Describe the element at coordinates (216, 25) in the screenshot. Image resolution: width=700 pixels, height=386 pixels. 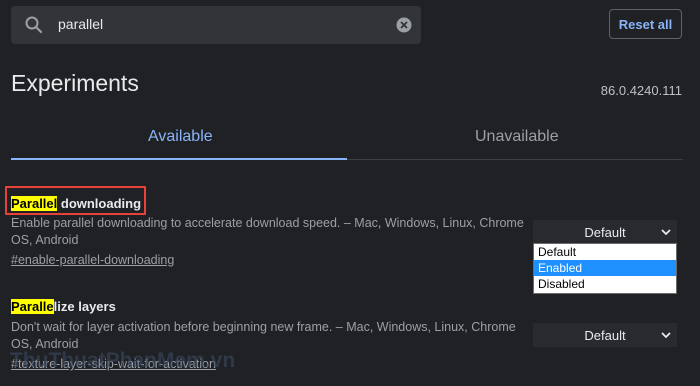
I see `search-box: parallel` at that location.